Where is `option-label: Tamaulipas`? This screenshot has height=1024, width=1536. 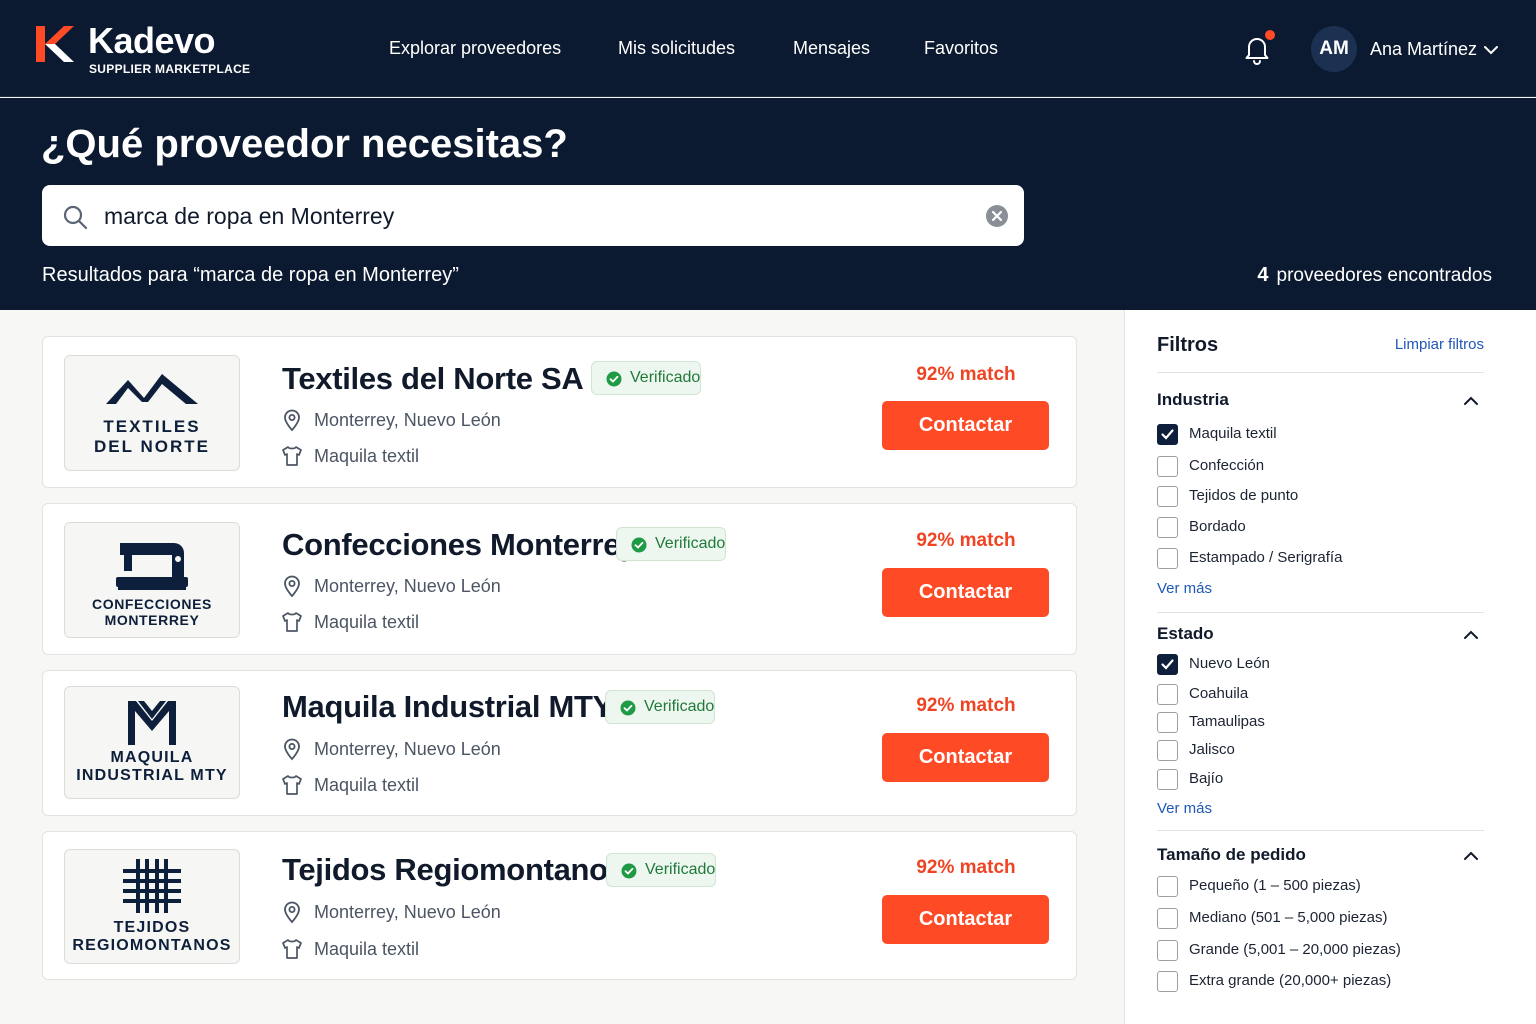
option-label: Tamaulipas is located at coordinates (1227, 721).